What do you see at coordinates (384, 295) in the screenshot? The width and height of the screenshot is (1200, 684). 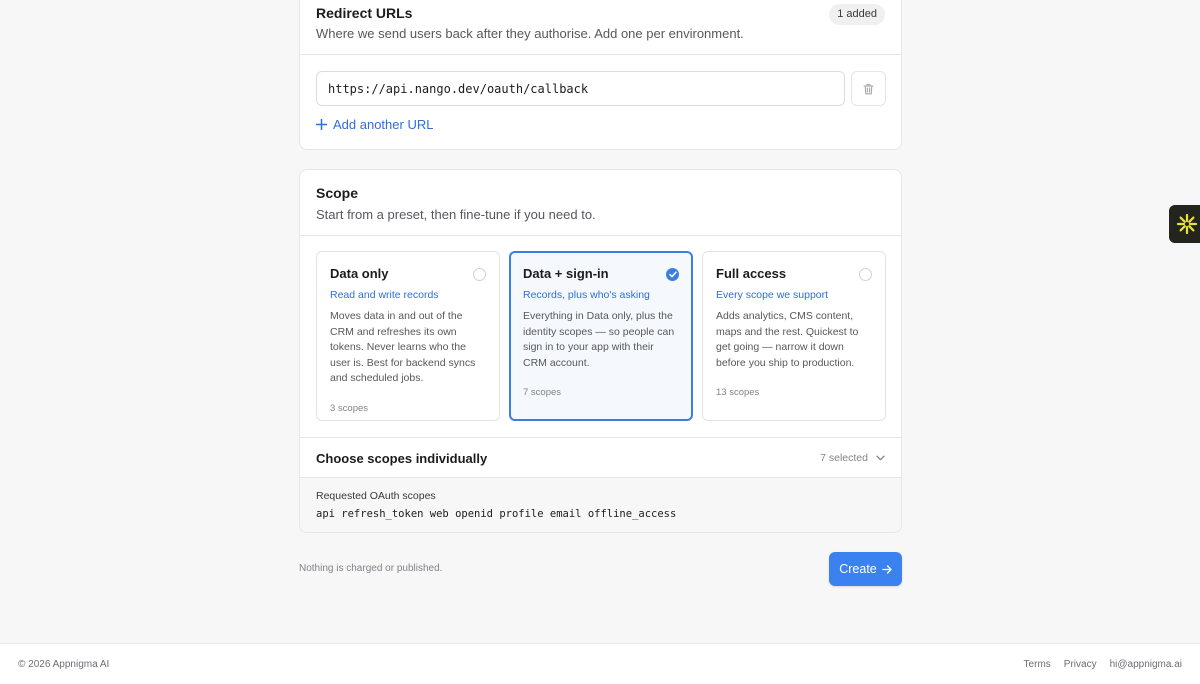 I see `preset-tagline: Read and write records` at bounding box center [384, 295].